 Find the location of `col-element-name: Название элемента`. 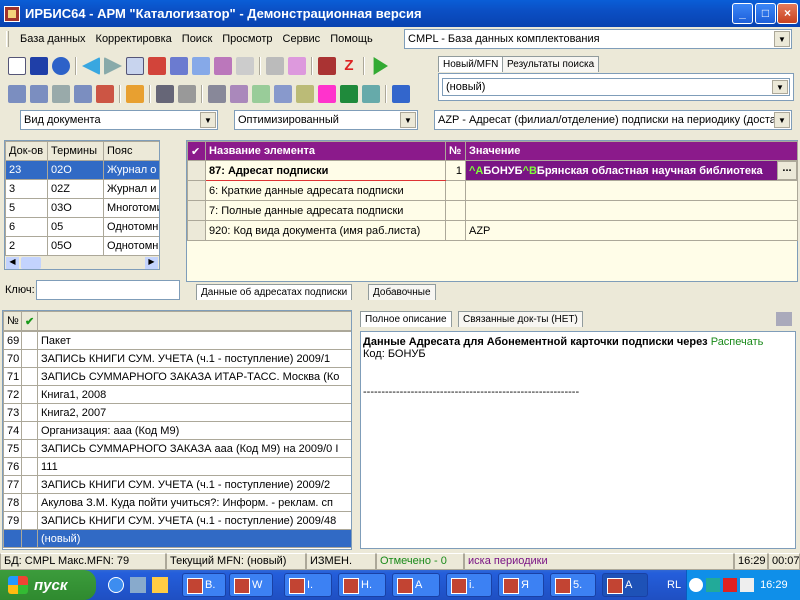

col-element-name: Название элемента is located at coordinates (325, 151).